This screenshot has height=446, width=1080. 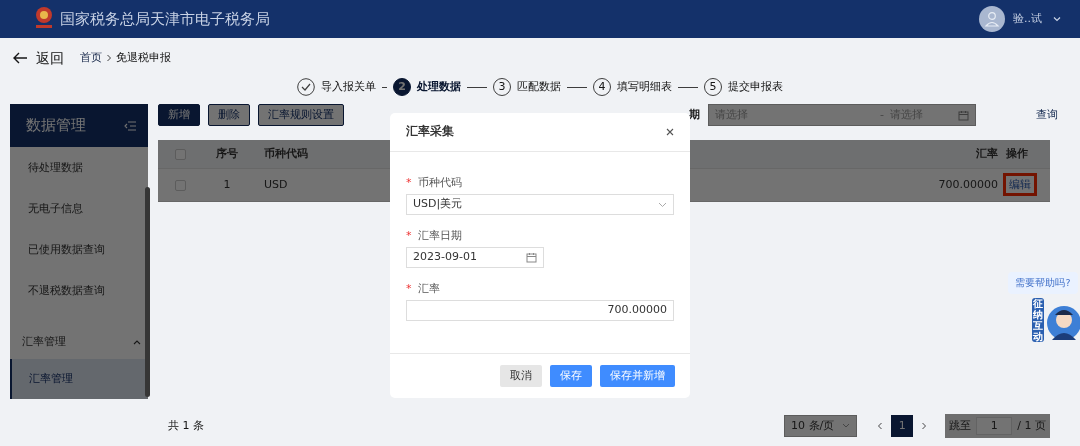 What do you see at coordinates (137, 342) in the screenshot?
I see `chevron-up-icon` at bounding box center [137, 342].